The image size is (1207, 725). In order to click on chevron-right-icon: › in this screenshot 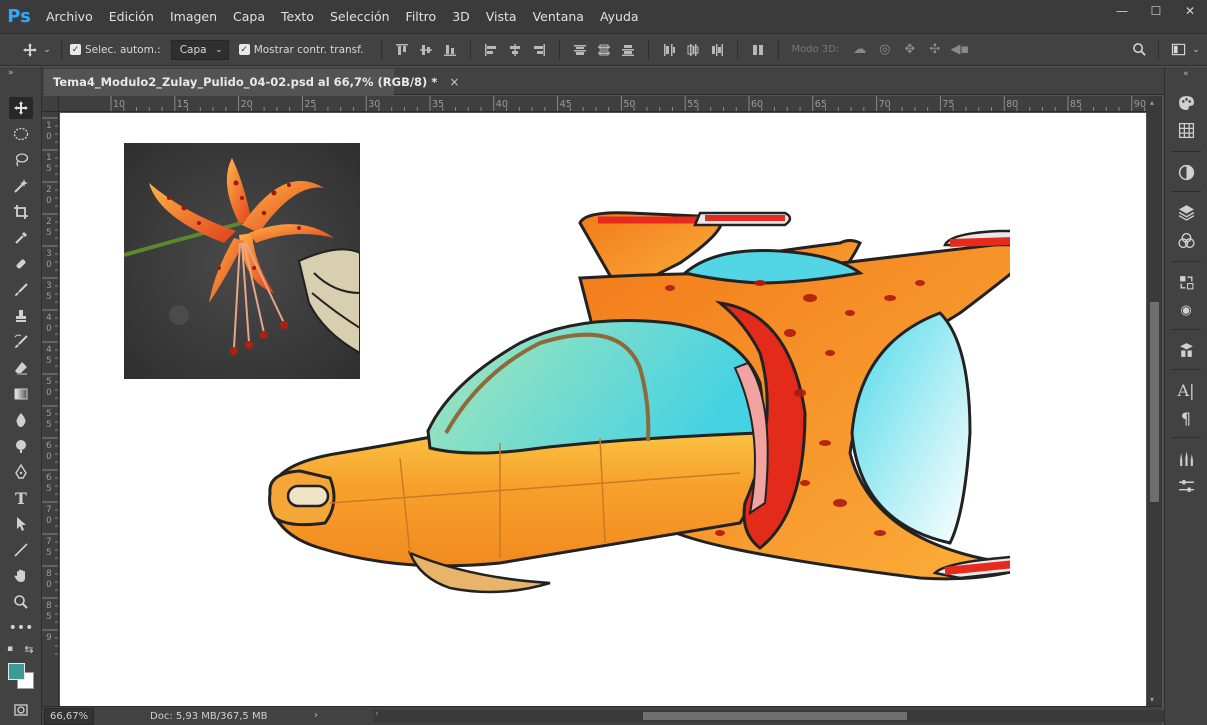, I will do `click(316, 715)`.